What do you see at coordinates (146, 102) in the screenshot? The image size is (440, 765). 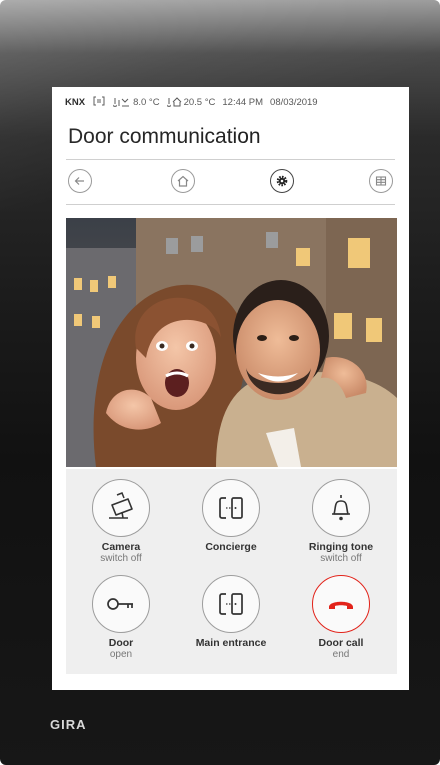 I see `outdoor-temp-value: 8.0 °C` at bounding box center [146, 102].